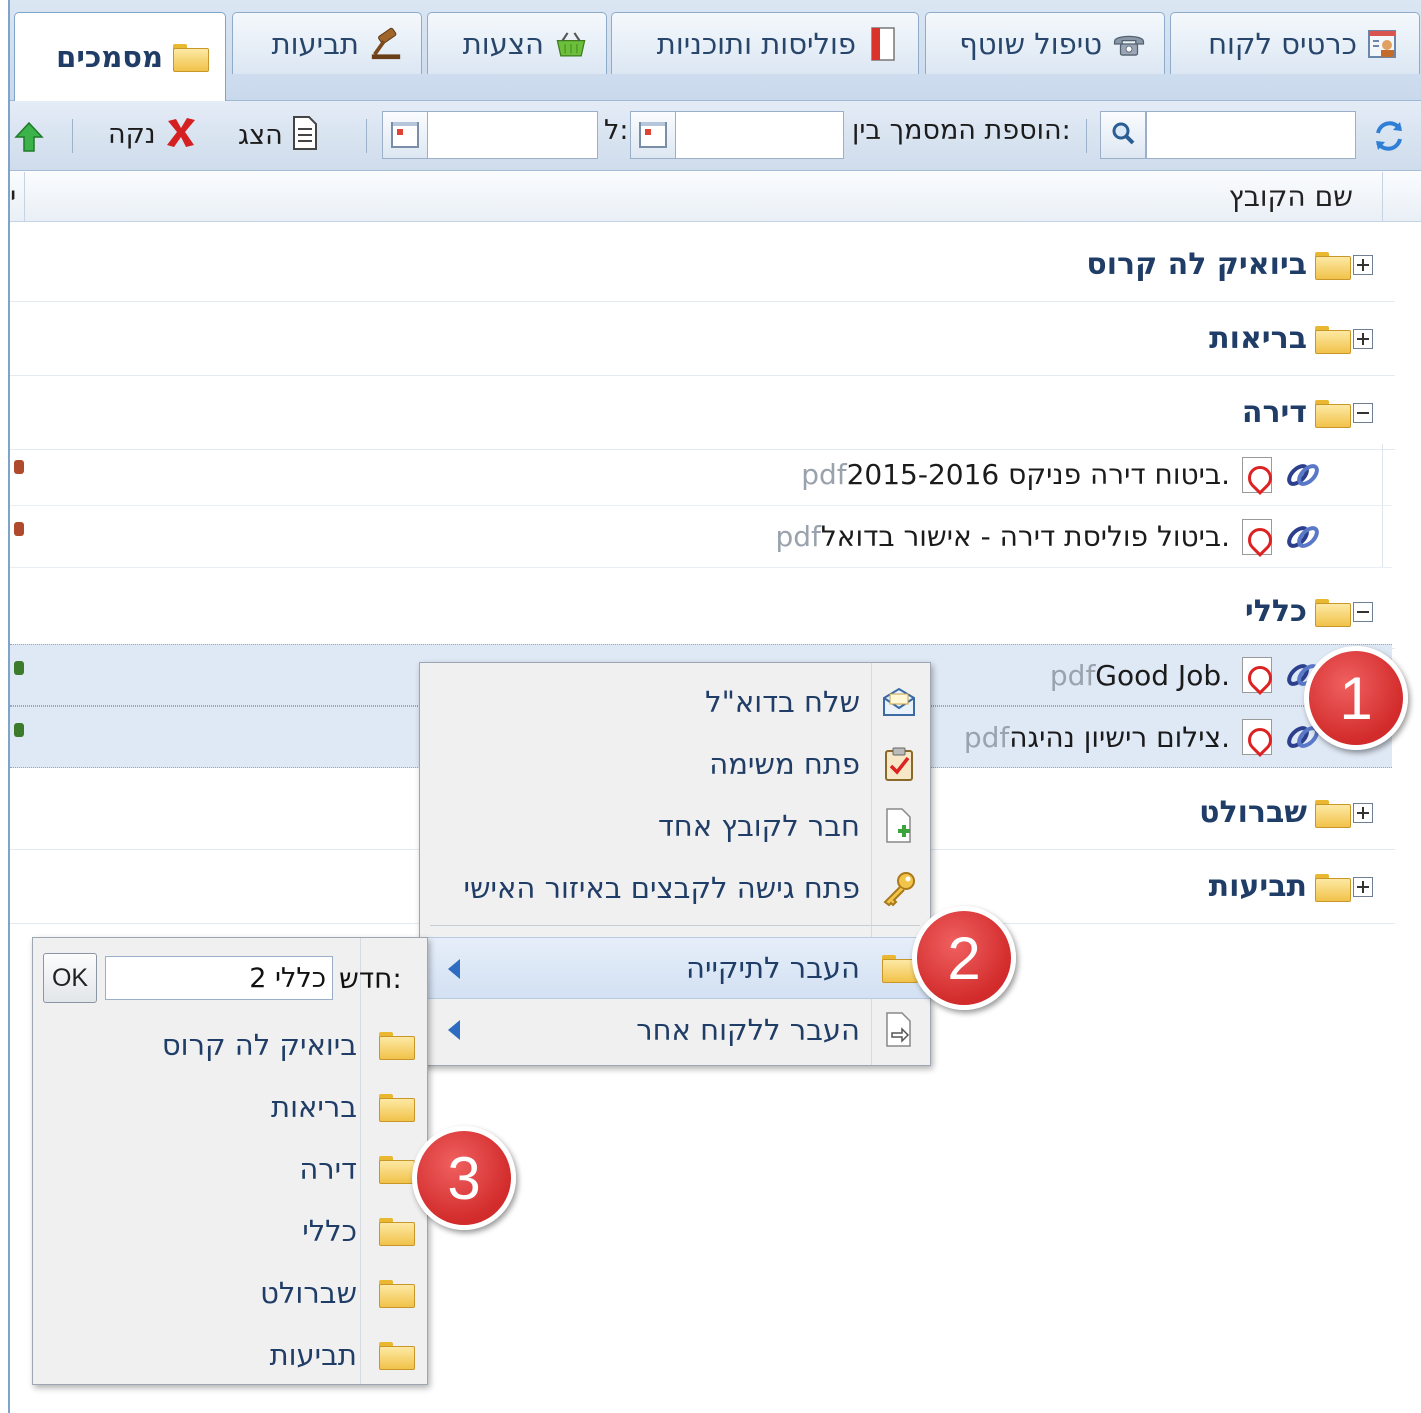  Describe the element at coordinates (899, 764) in the screenshot. I see `task-clipboard-icon` at that location.